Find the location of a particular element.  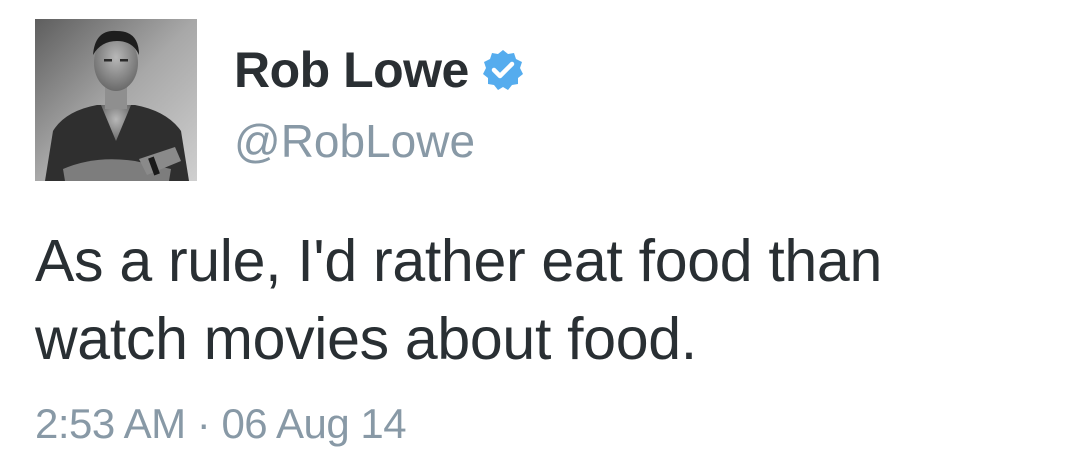

tweet-time: 2:53 AM is located at coordinates (110, 423).